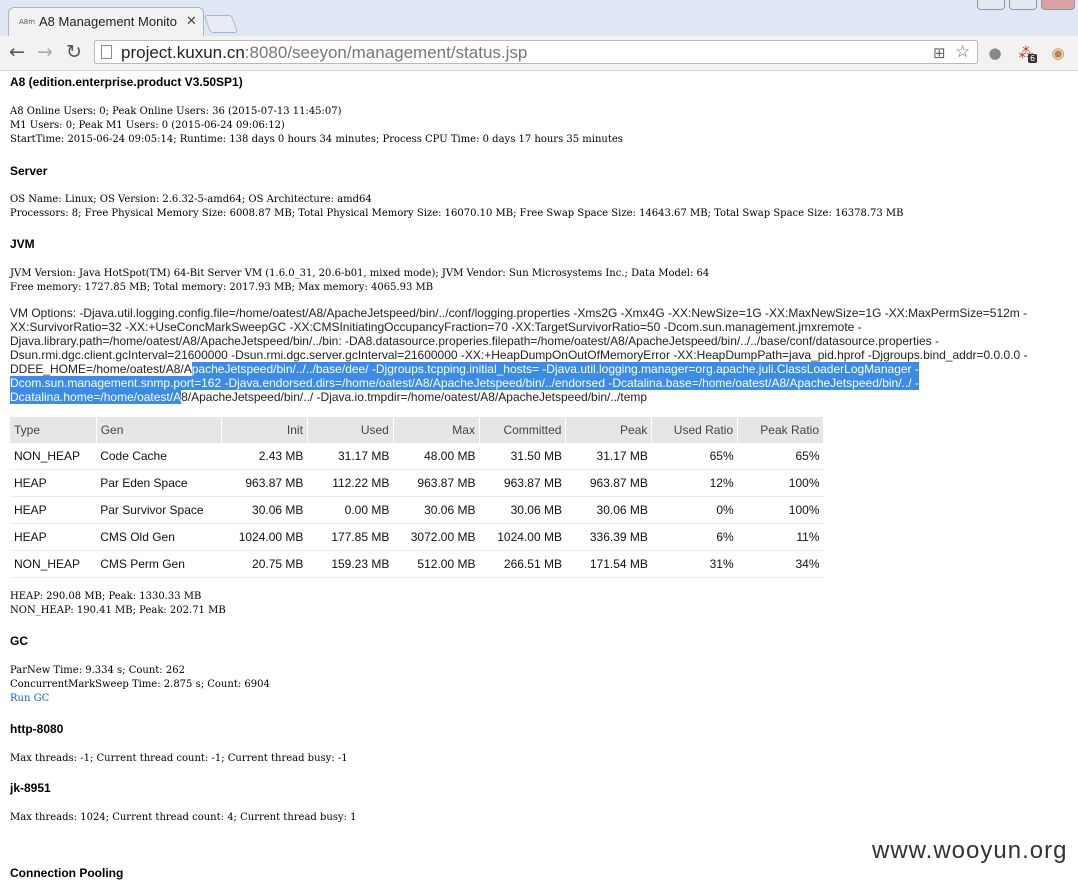 This screenshot has height=880, width=1078. What do you see at coordinates (780, 456) in the screenshot?
I see `peak-ratio-cell: 65%` at bounding box center [780, 456].